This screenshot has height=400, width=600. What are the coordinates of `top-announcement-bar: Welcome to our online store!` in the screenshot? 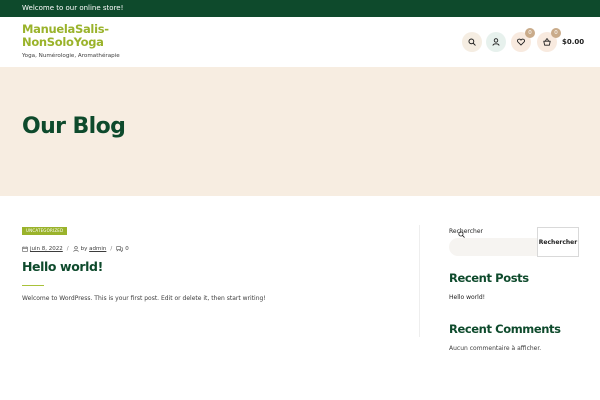 It's located at (300, 8).